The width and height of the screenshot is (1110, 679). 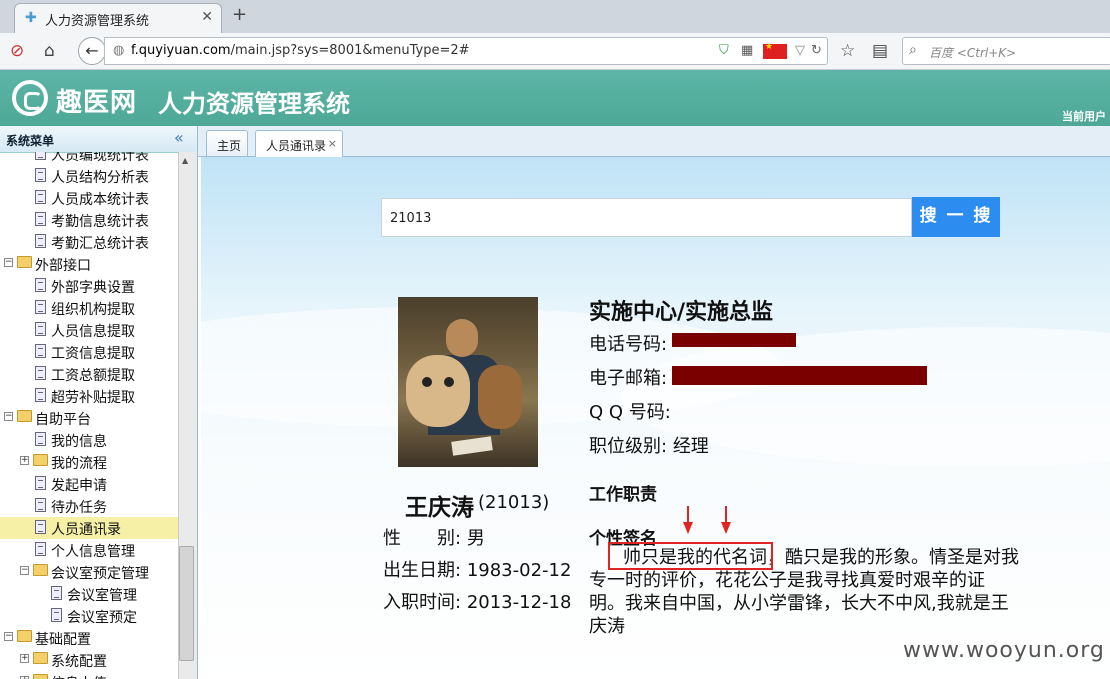 What do you see at coordinates (332, 143) in the screenshot?
I see `tab-close-icon: ×` at bounding box center [332, 143].